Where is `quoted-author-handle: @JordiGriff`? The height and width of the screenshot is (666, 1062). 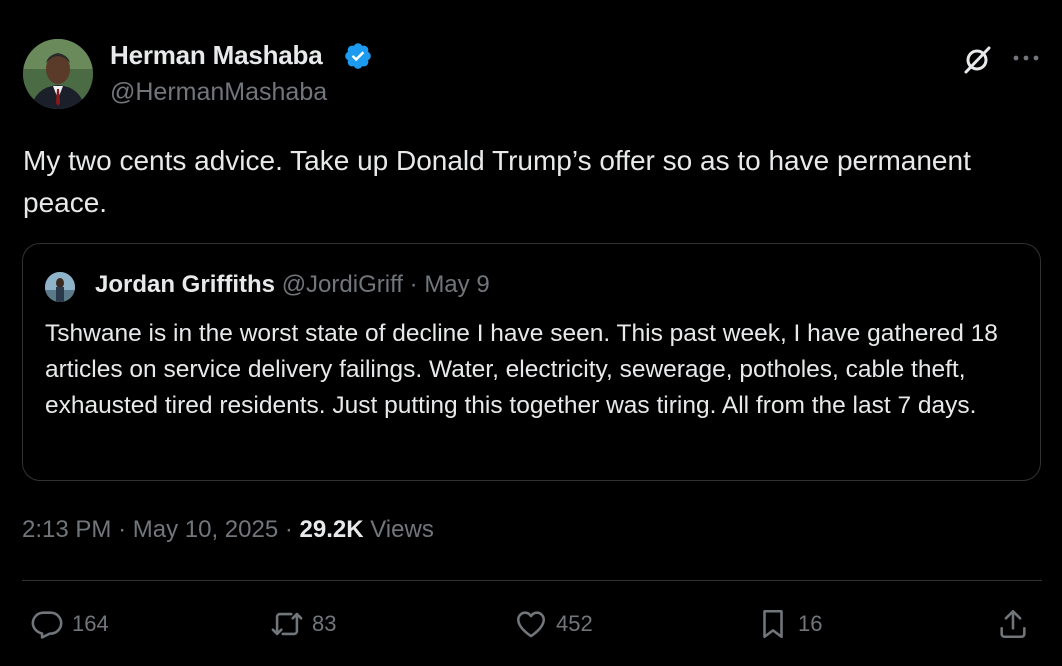
quoted-author-handle: @JordiGriff is located at coordinates (342, 284).